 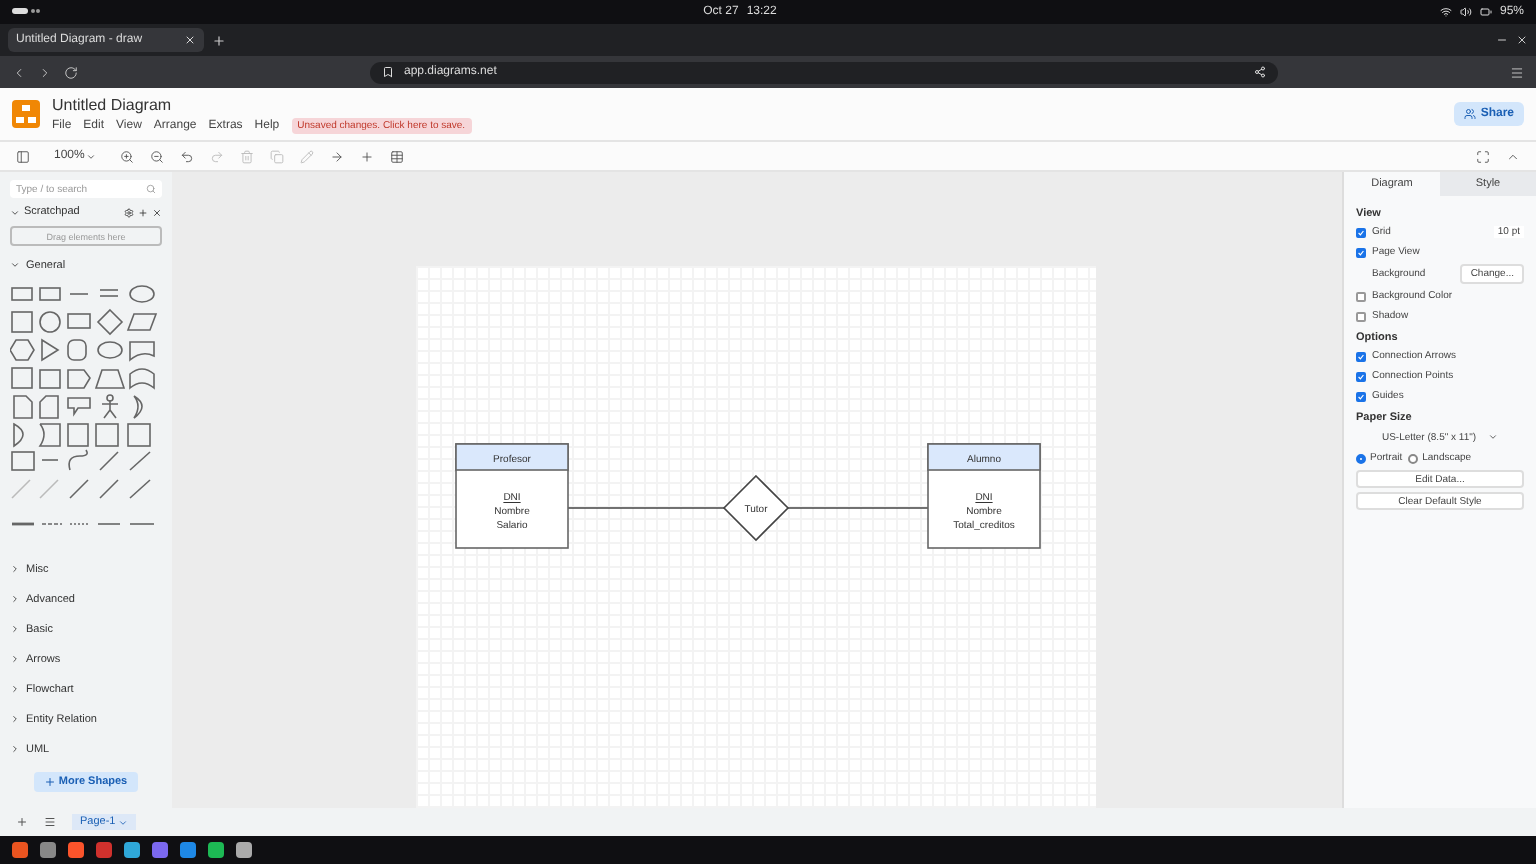 I want to click on add-page-icon, so click(x=22, y=822).